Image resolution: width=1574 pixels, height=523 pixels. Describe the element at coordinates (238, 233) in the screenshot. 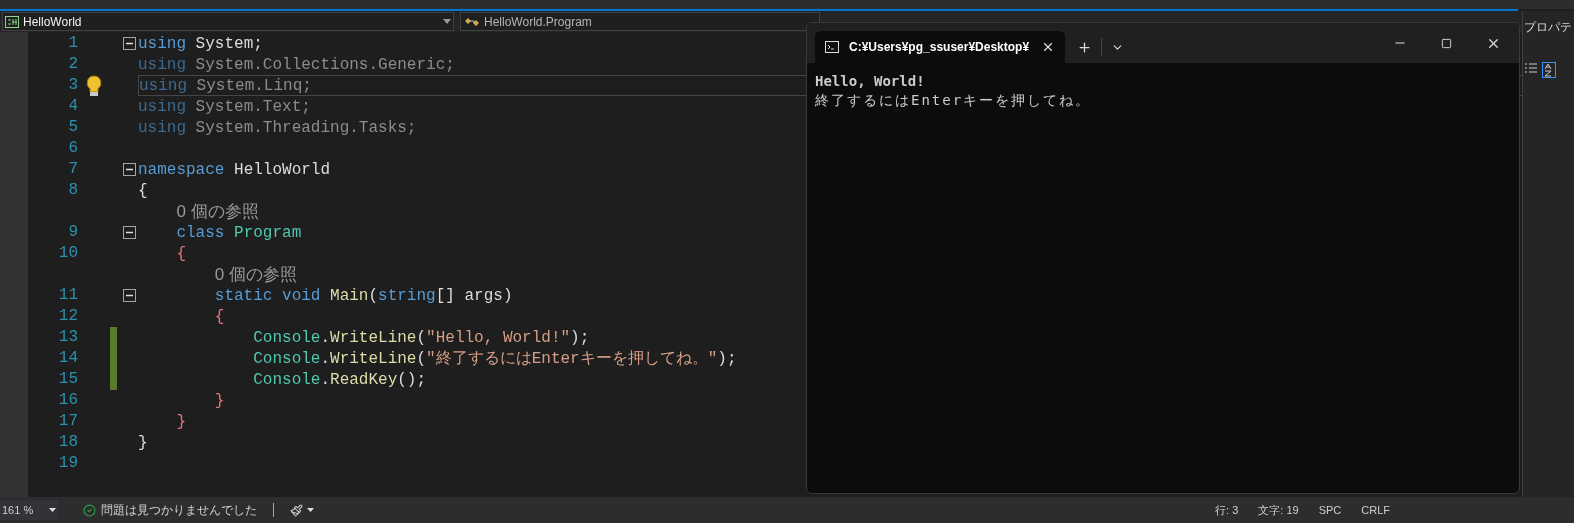

I see `code-line: class Program` at that location.